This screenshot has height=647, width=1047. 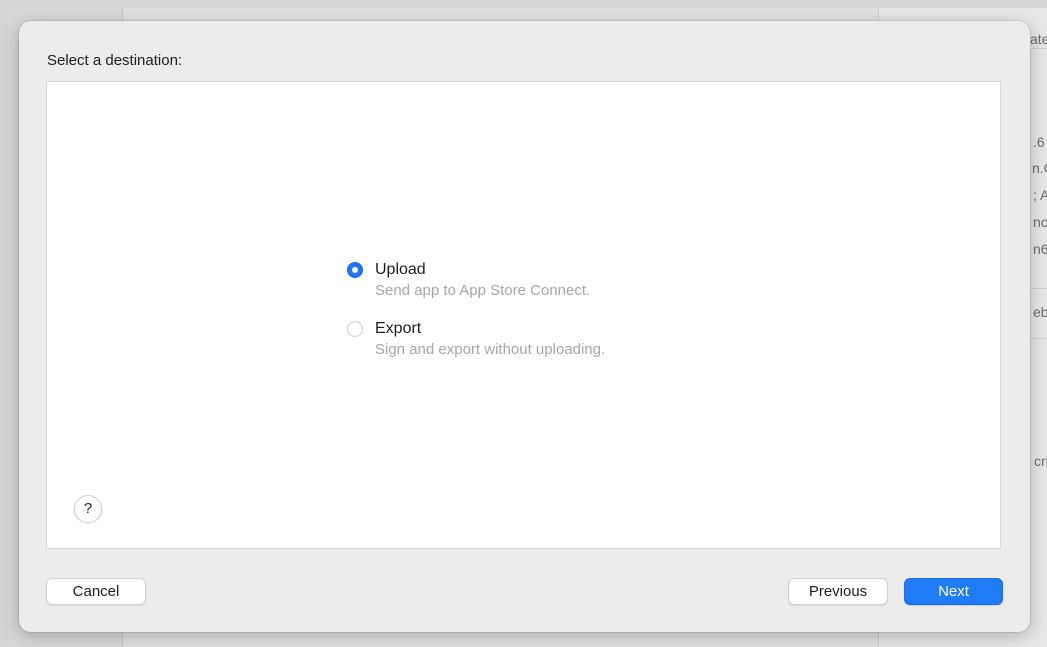 I want to click on upload-label: Upload, so click(x=490, y=270).